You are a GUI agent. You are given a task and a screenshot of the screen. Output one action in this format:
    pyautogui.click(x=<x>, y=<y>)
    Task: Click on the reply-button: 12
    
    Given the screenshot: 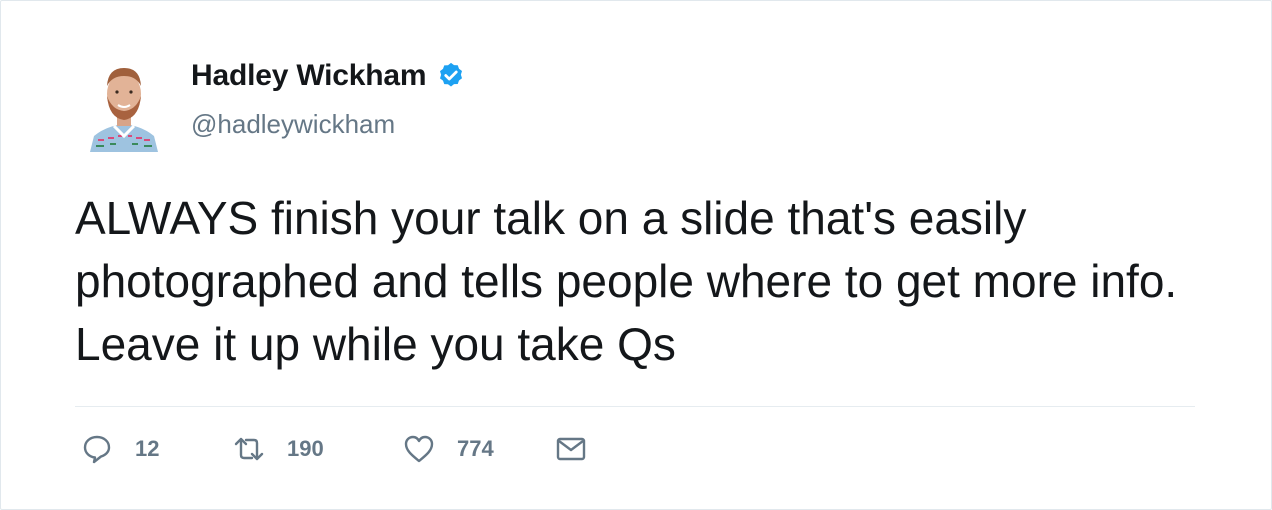 What is the action you would take?
    pyautogui.click(x=157, y=449)
    